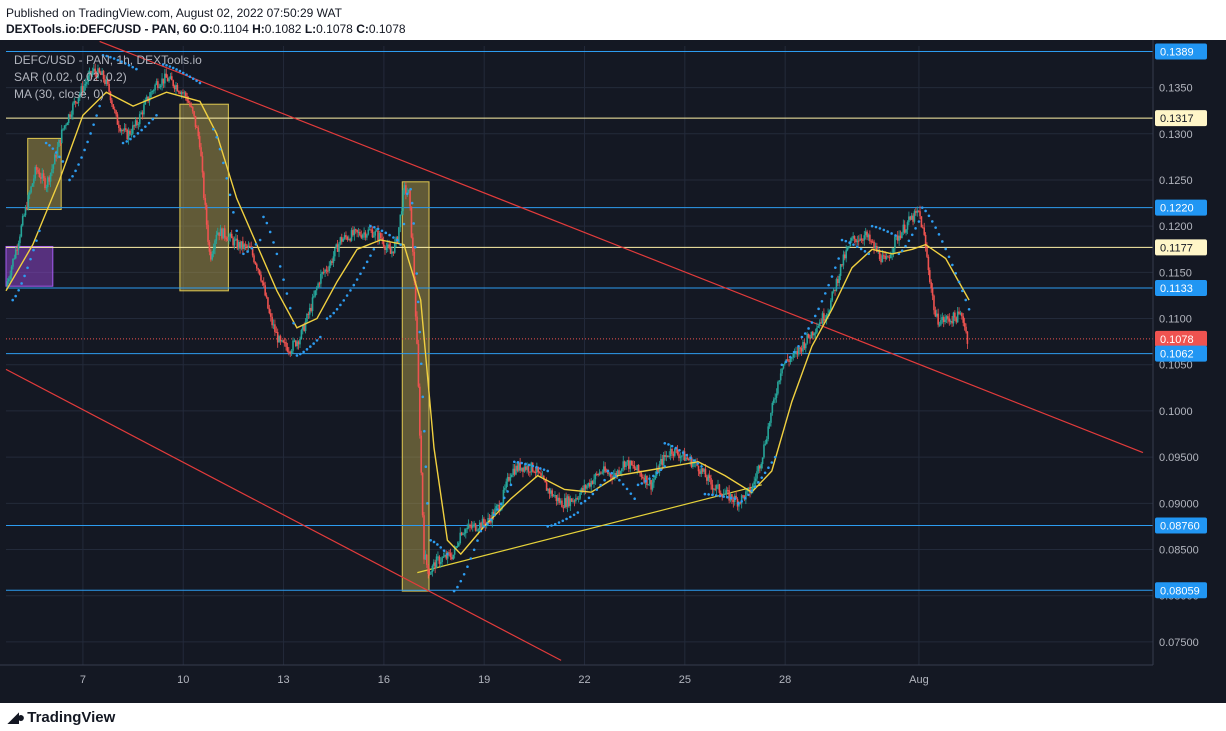 Image resolution: width=1226 pixels, height=731 pixels. I want to click on x-tick-label: 16, so click(384, 680).